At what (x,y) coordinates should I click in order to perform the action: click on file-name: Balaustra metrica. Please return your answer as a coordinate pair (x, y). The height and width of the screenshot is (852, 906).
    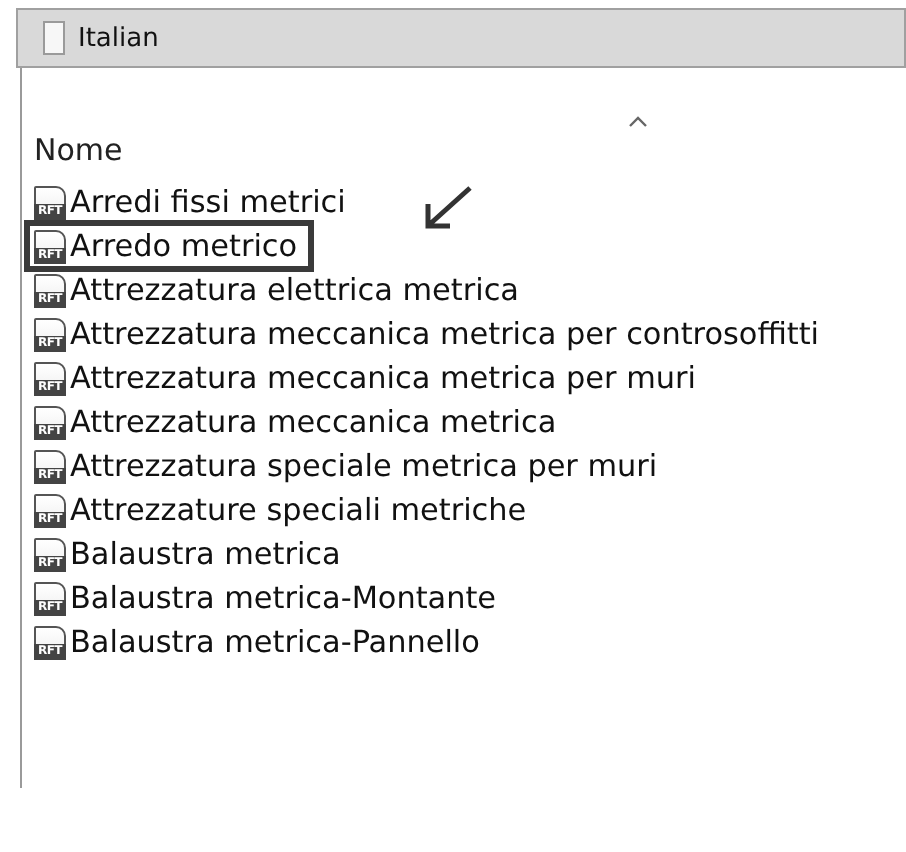
    Looking at the image, I should click on (205, 554).